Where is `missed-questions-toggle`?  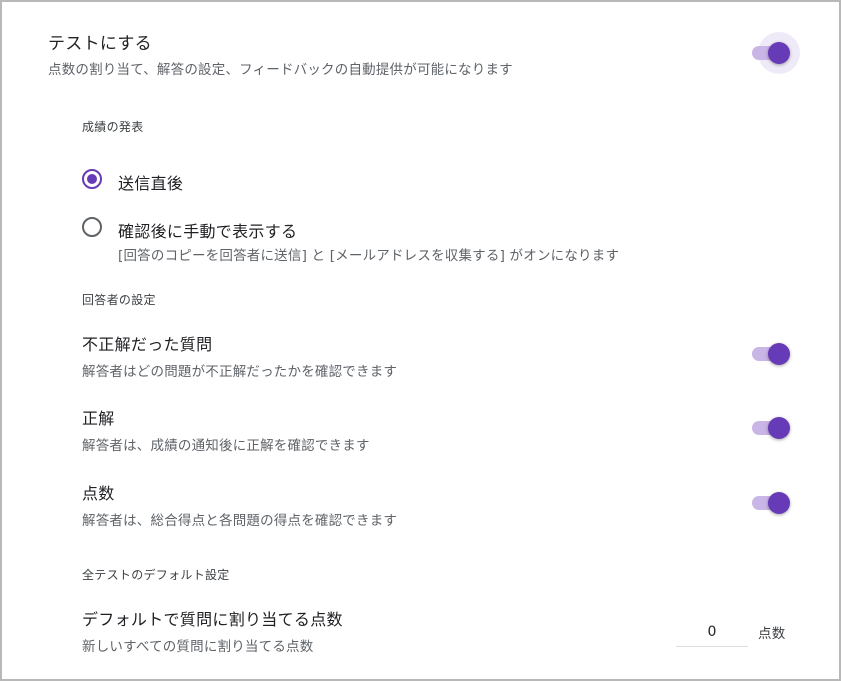
missed-questions-toggle is located at coordinates (770, 354).